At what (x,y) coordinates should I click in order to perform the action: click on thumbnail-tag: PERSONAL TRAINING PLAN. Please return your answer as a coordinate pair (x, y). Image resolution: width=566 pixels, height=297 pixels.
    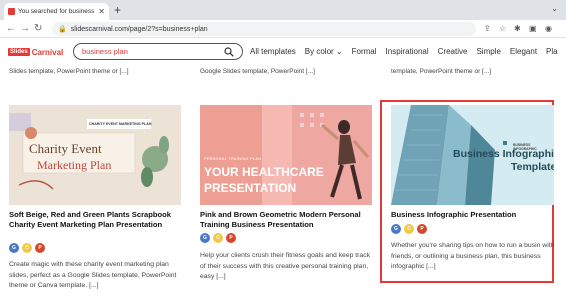
    Looking at the image, I should click on (233, 159).